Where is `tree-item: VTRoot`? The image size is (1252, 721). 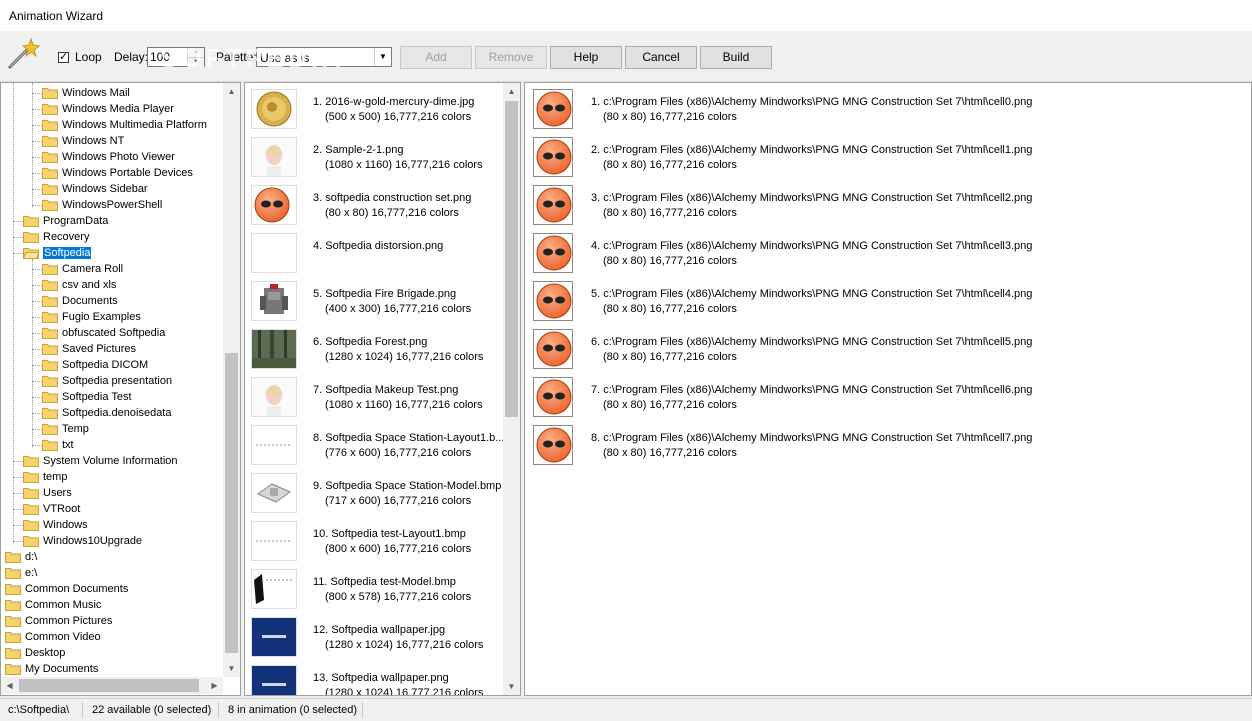 tree-item: VTRoot is located at coordinates (51, 509).